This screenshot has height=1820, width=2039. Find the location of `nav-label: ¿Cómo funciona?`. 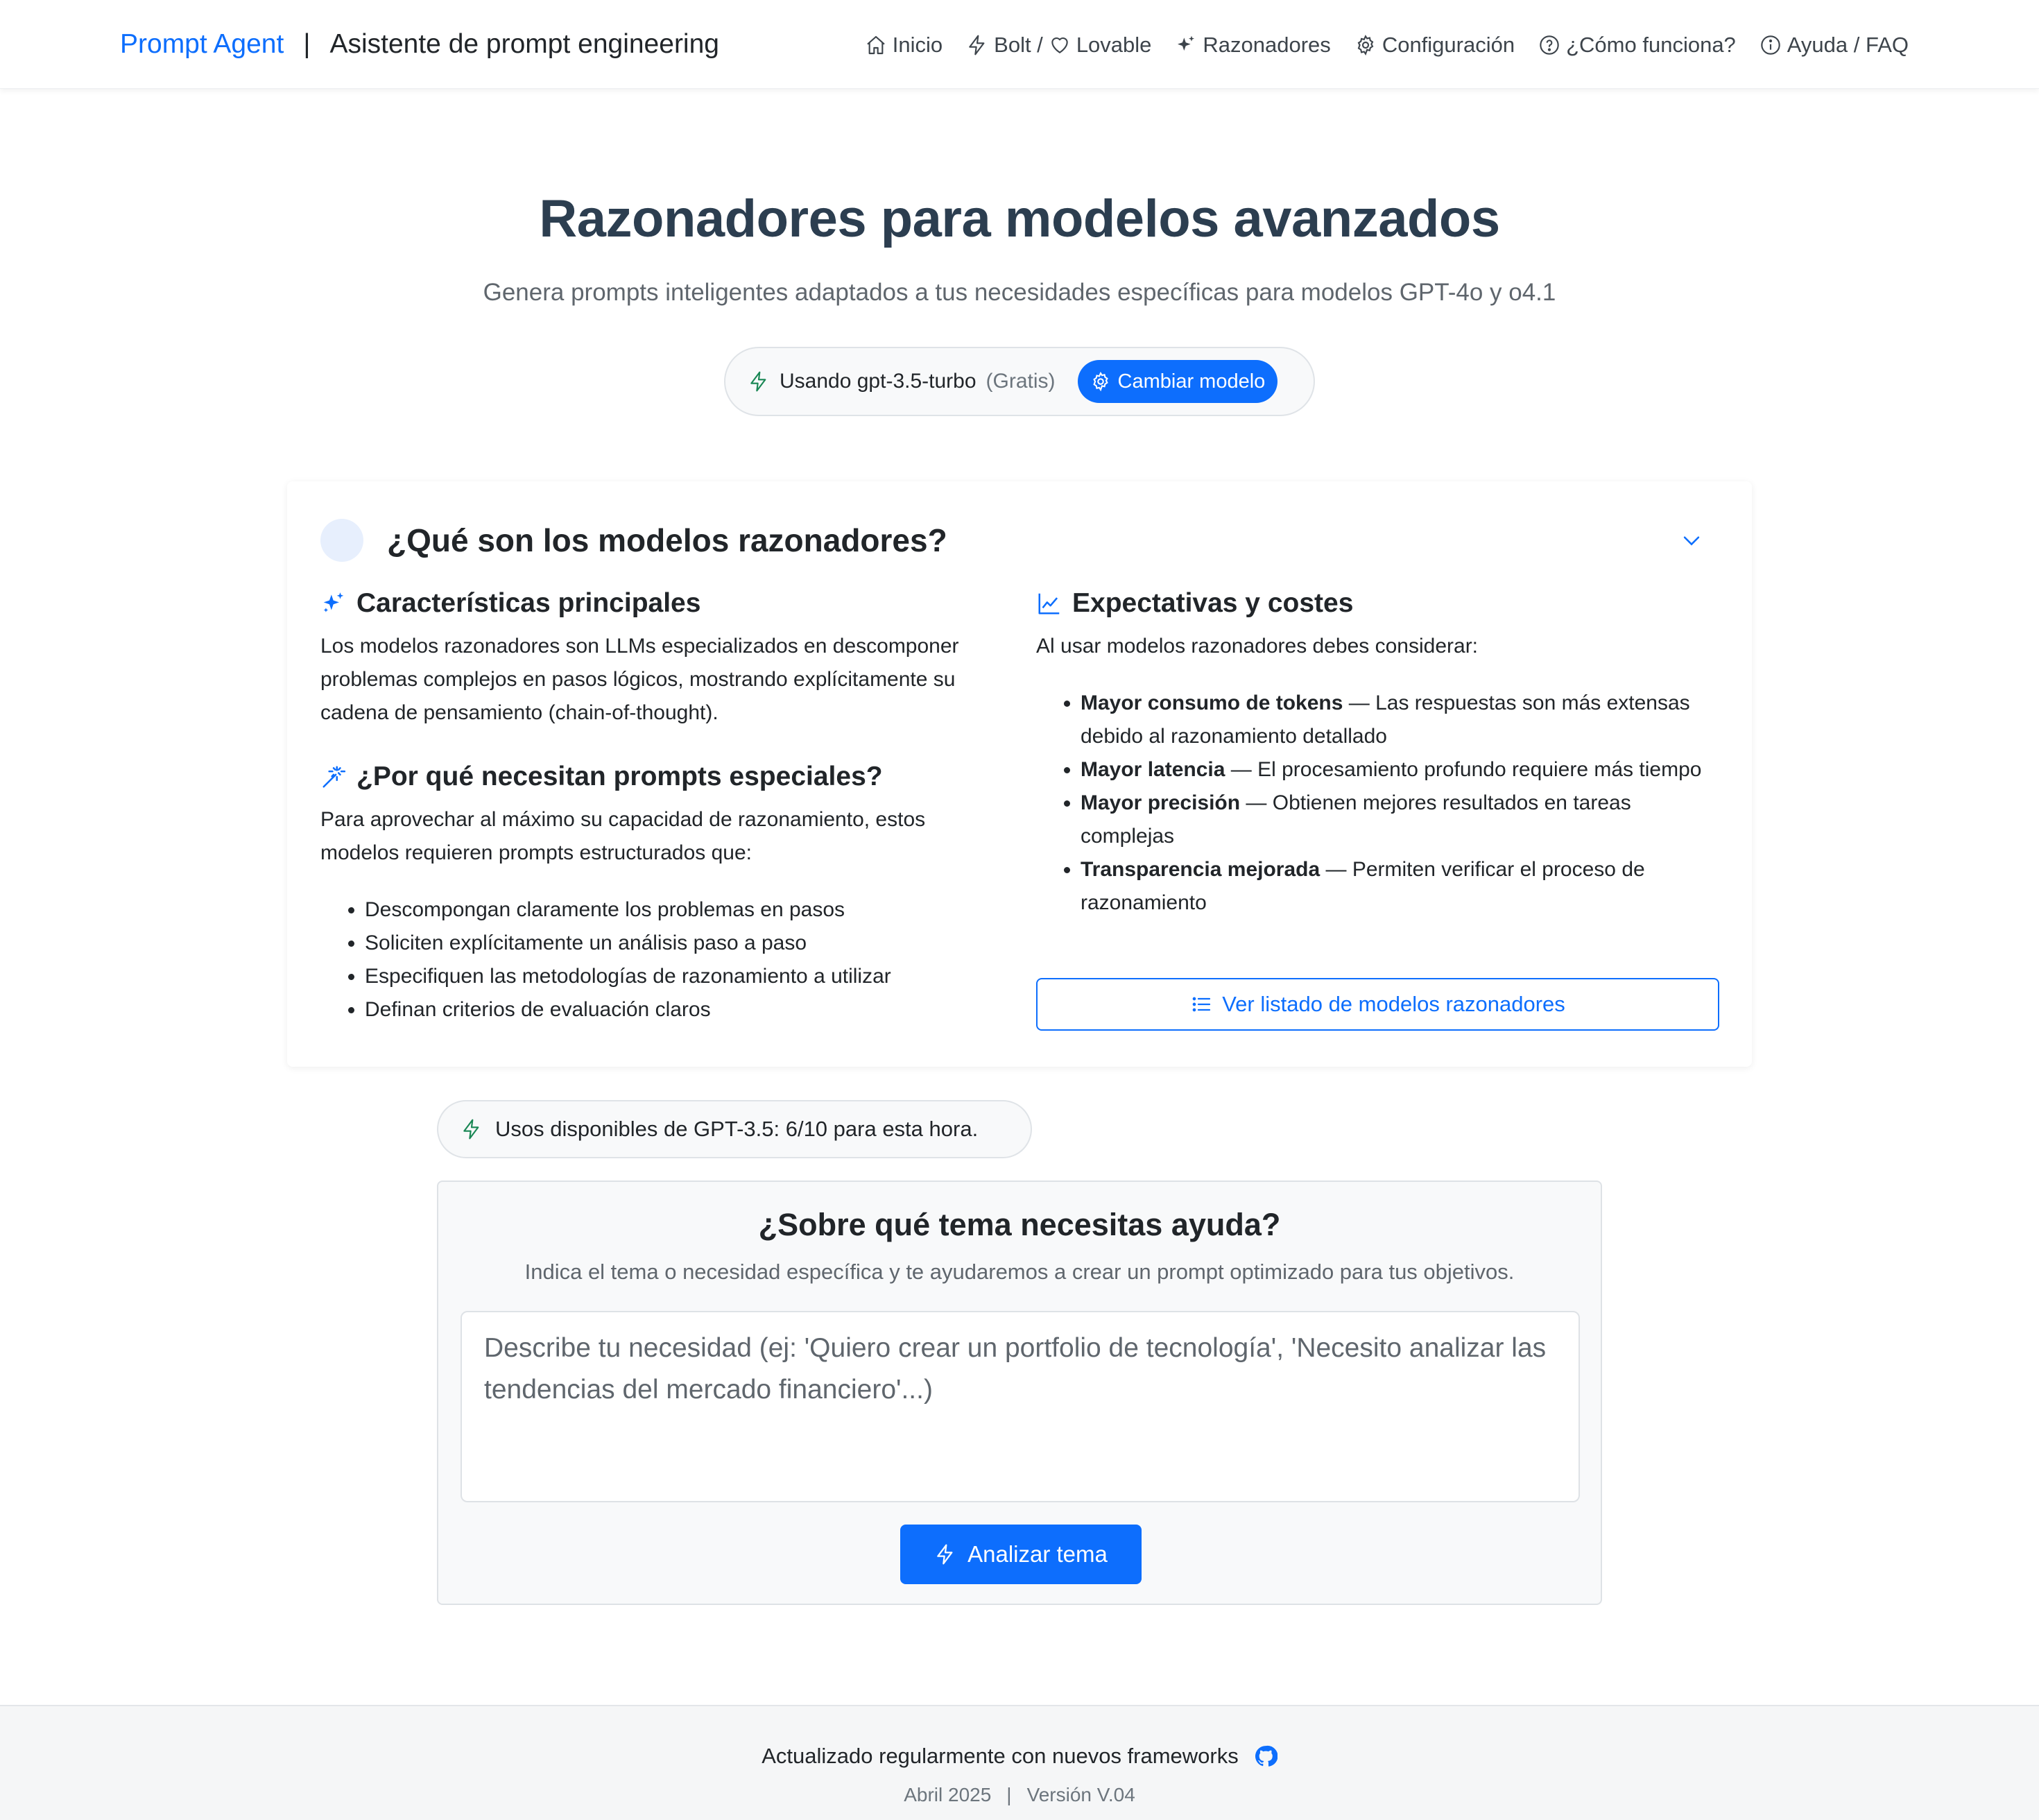

nav-label: ¿Cómo funciona? is located at coordinates (1651, 45).